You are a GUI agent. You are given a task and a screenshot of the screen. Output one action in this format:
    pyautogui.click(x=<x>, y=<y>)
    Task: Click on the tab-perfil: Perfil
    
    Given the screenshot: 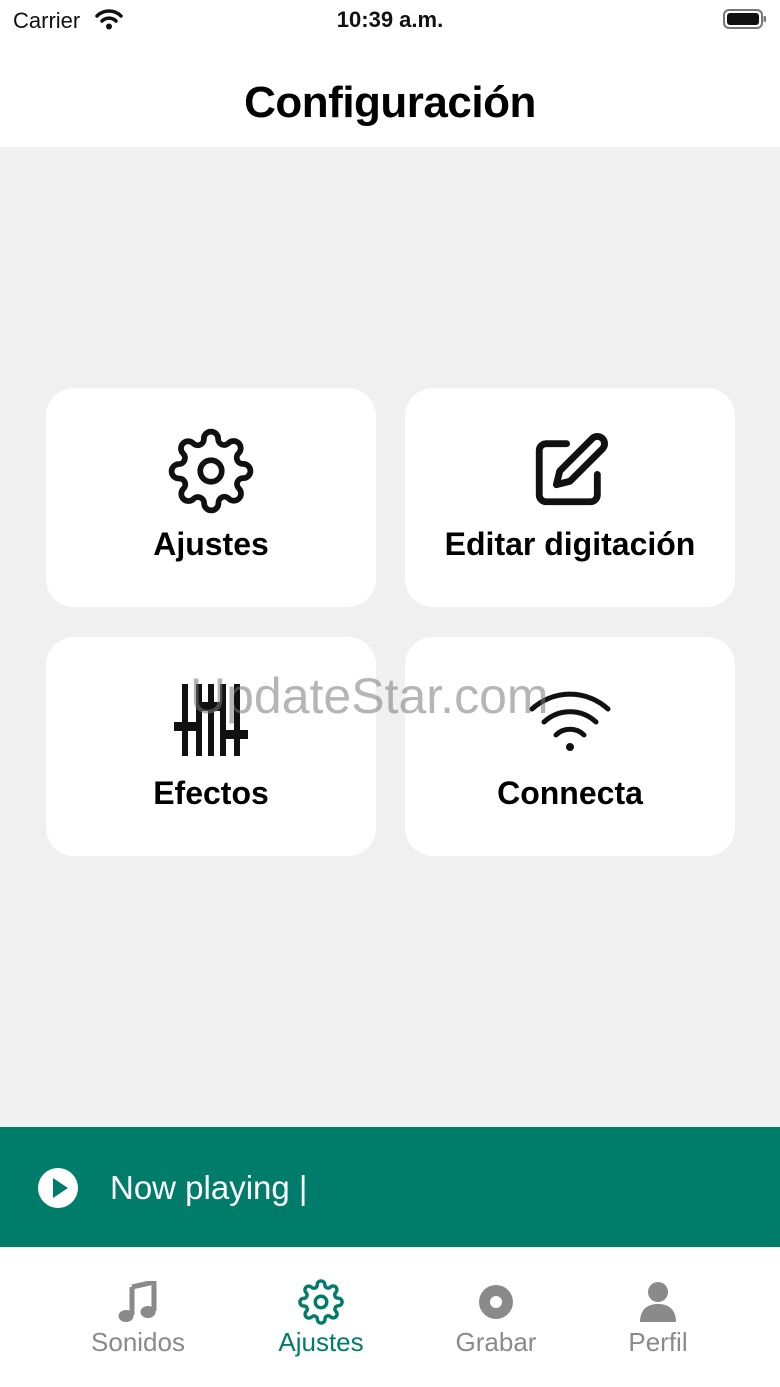 What is the action you would take?
    pyautogui.click(x=658, y=1307)
    